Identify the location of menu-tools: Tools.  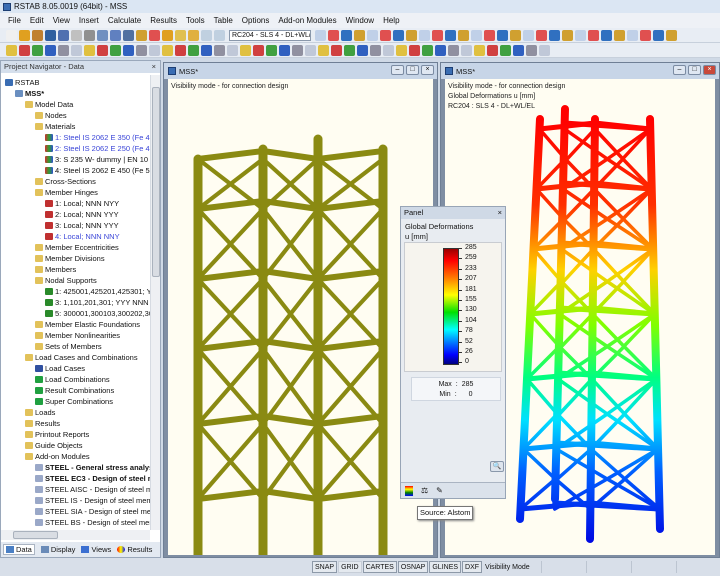
(195, 20).